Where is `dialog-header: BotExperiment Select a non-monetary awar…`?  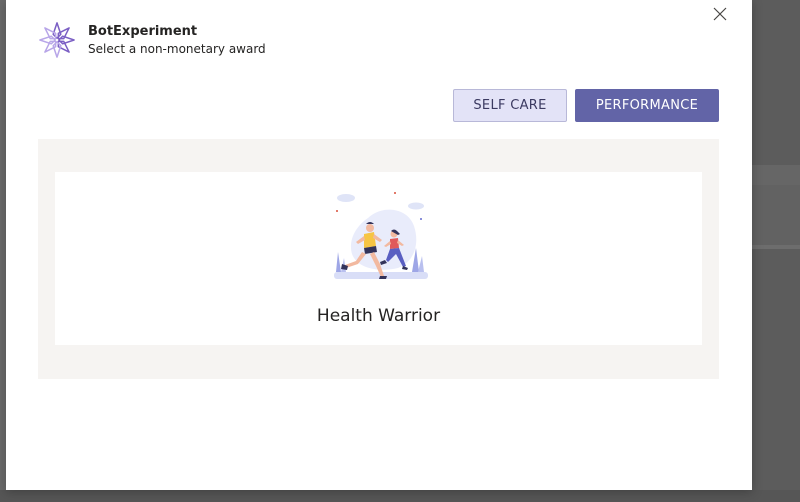 dialog-header: BotExperiment Select a non-monetary awar… is located at coordinates (152, 40).